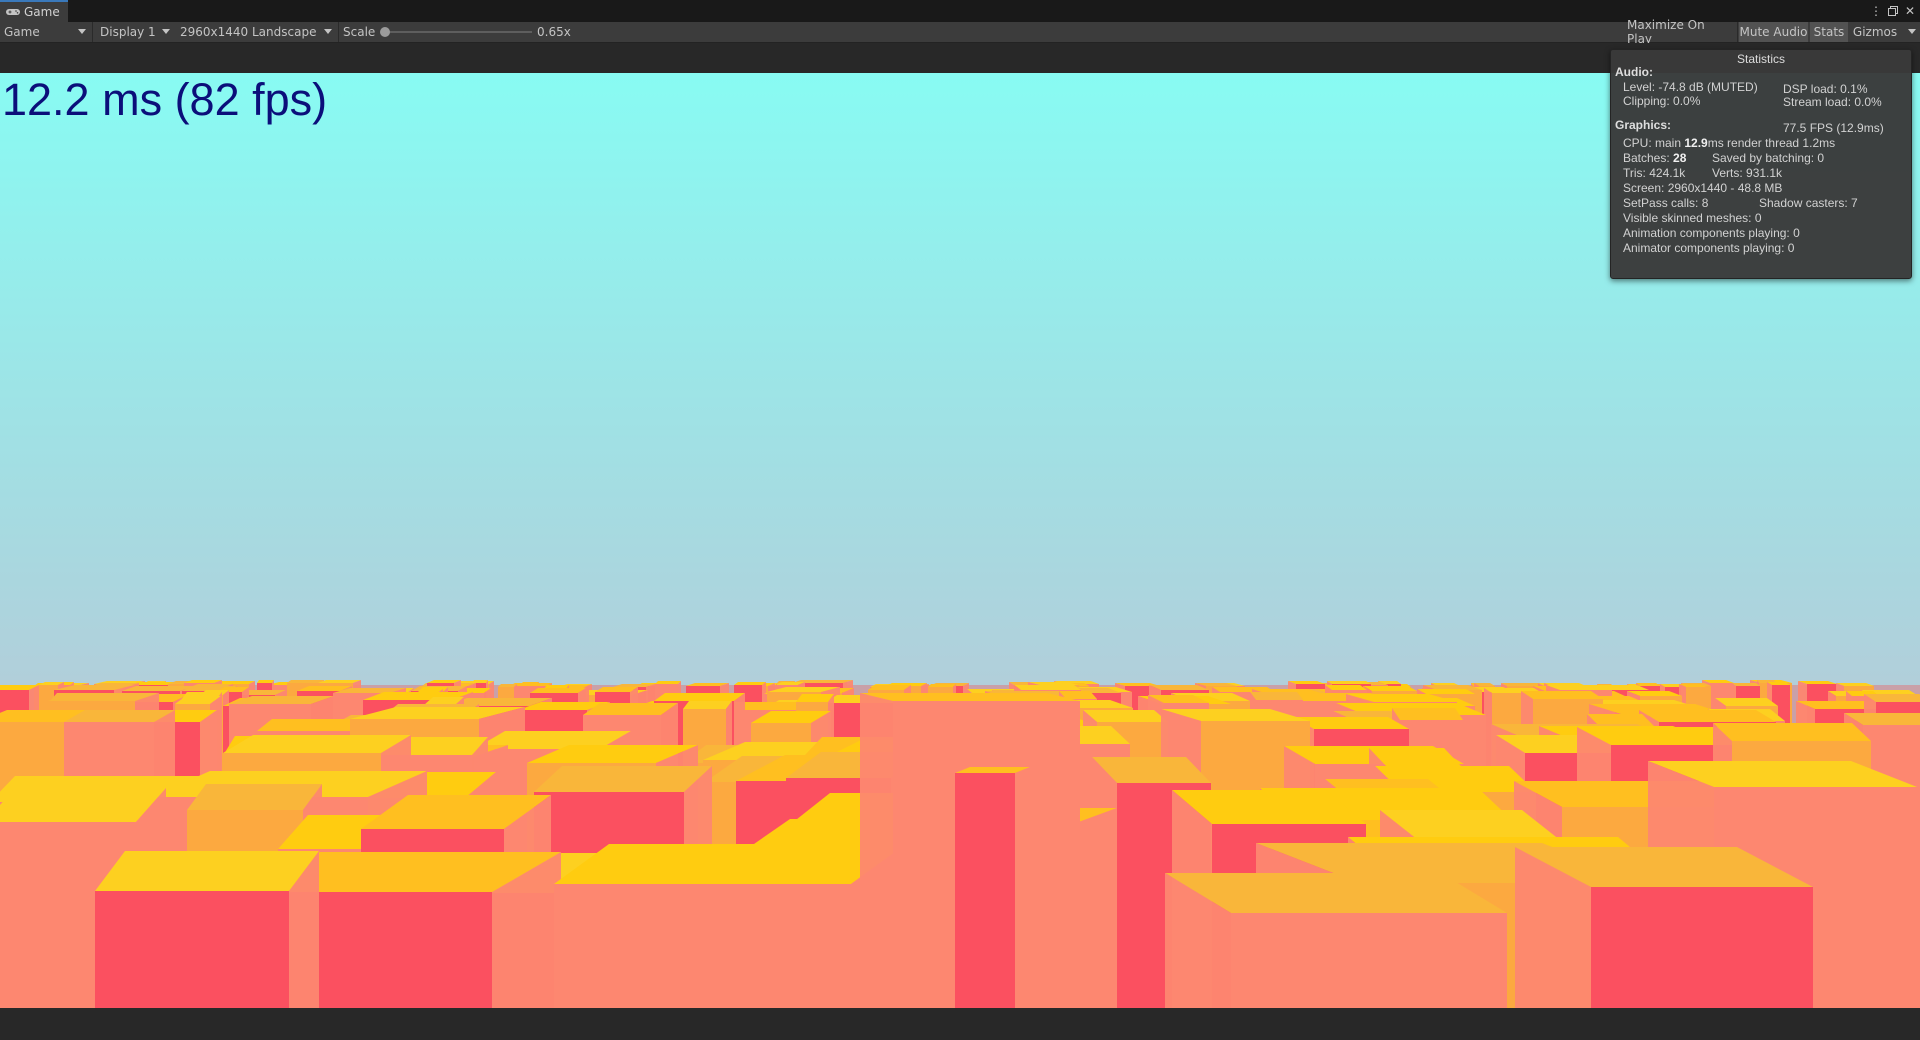 This screenshot has height=1040, width=1920. Describe the element at coordinates (1833, 128) in the screenshot. I see `graphics-fps: 77.5 FPS (12.9ms)` at that location.